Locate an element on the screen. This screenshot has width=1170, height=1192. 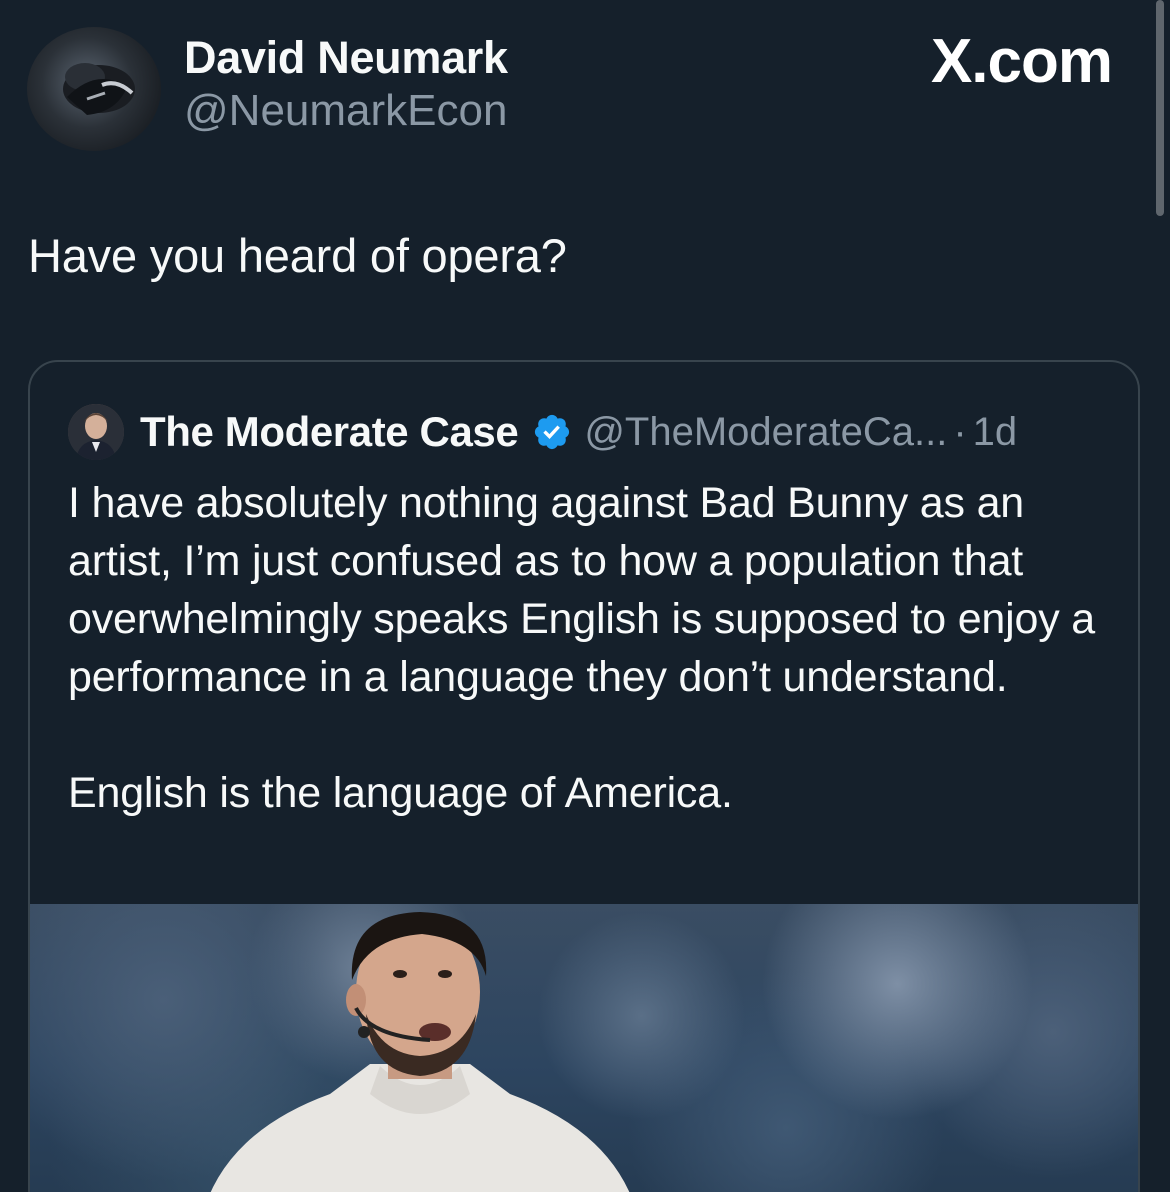
author-avatar is located at coordinates (94, 89).